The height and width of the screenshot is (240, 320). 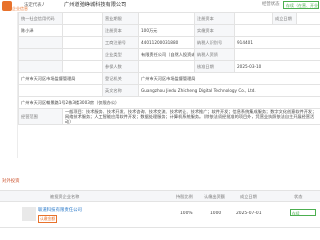 I want to click on table-row: 参保人数 核准日期 2025-03-10, so click(x=169, y=66).